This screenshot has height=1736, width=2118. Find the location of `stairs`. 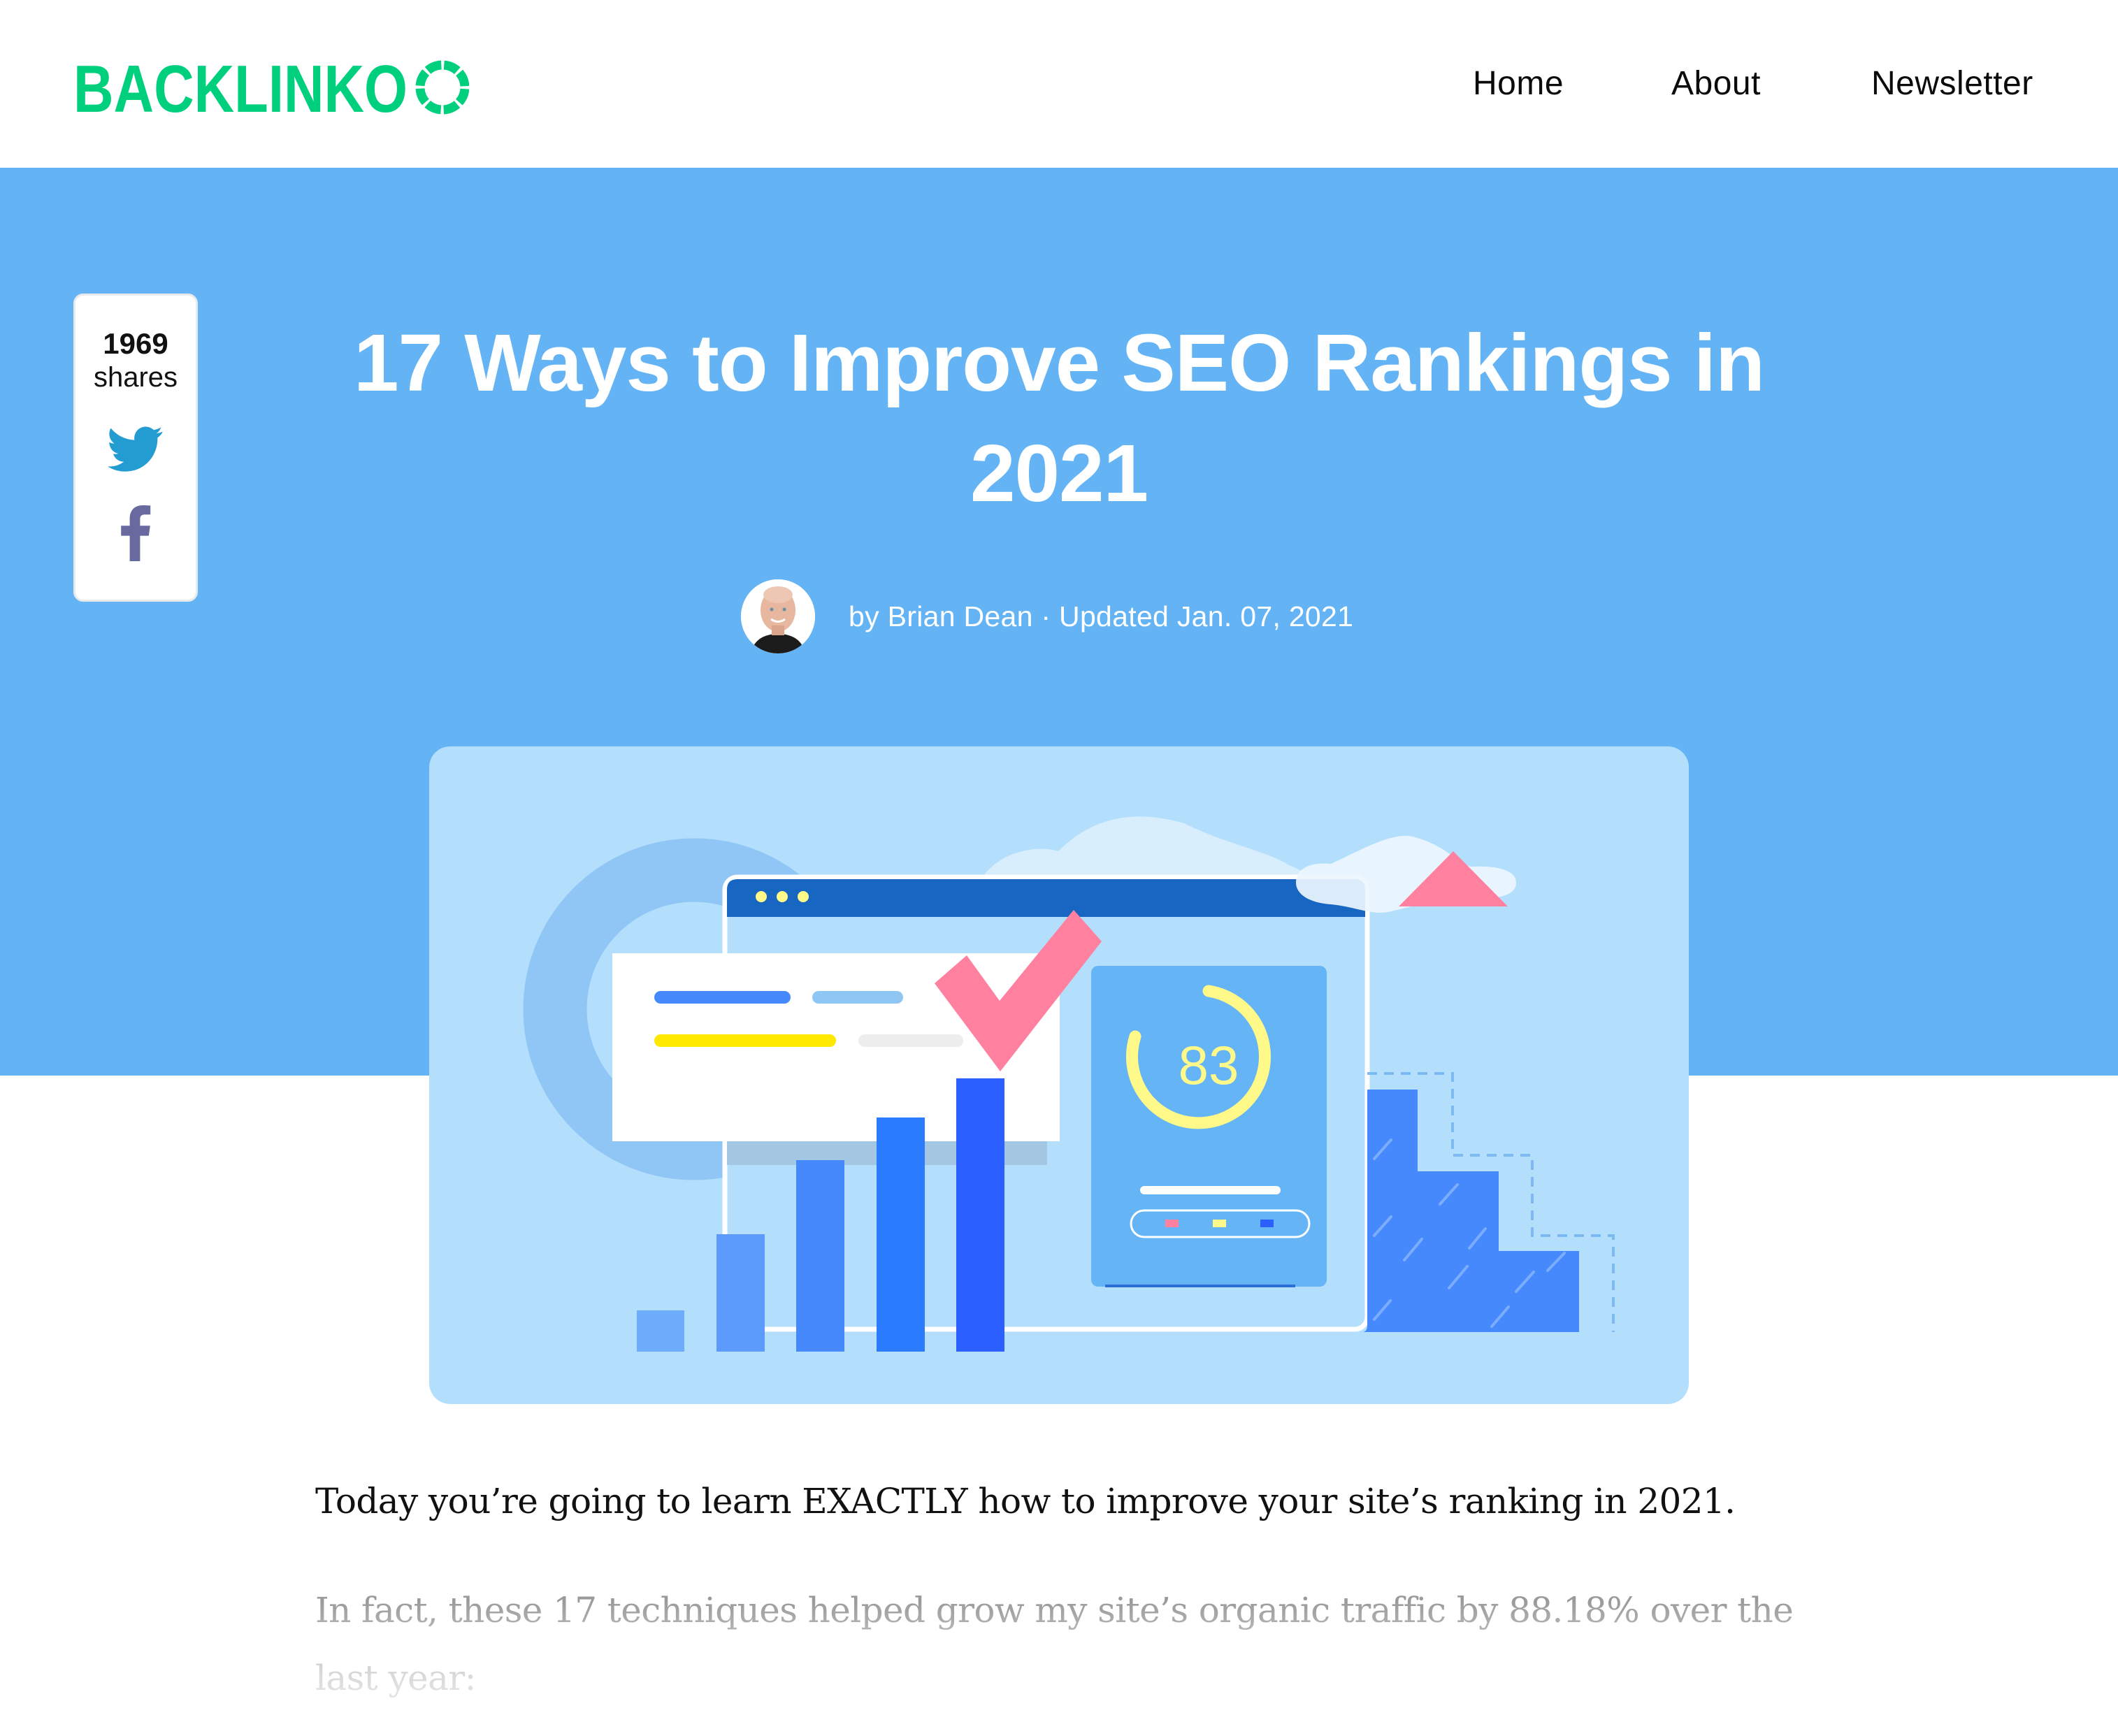

stairs is located at coordinates (1470, 1211).